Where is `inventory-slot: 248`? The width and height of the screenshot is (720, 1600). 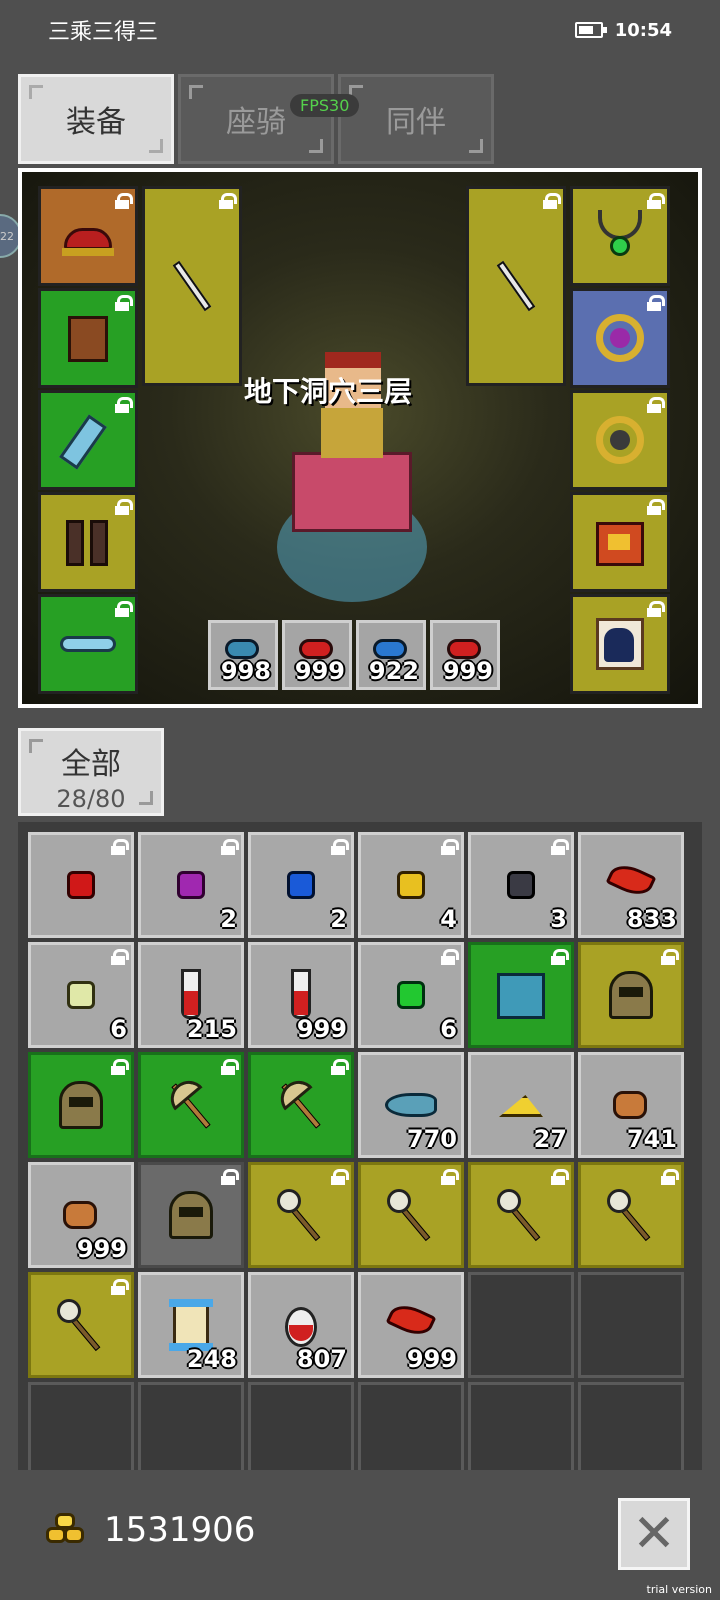
inventory-slot: 248 is located at coordinates (191, 1325).